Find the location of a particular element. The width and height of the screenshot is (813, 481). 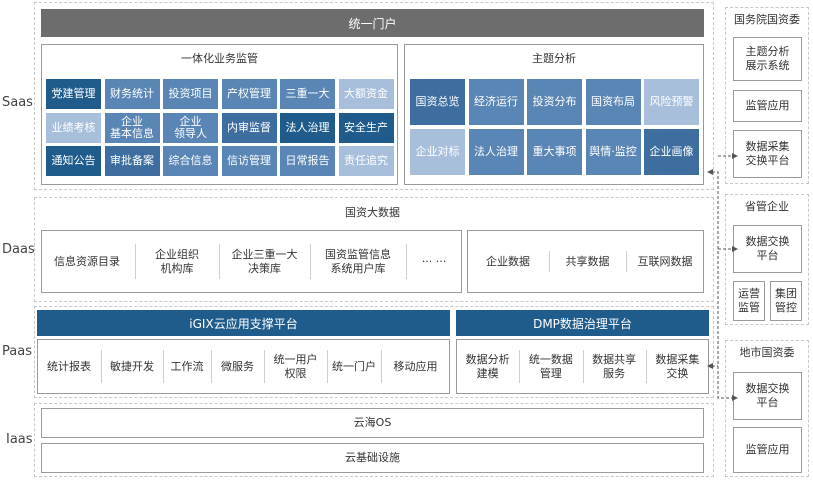

connector-lines is located at coordinates (722, 277).